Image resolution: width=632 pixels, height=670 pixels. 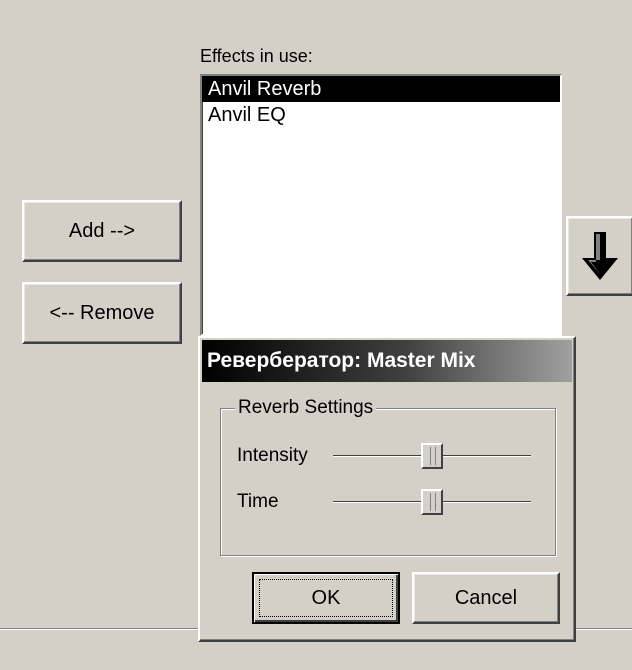 I want to click on ok-label: OK, so click(x=326, y=597).